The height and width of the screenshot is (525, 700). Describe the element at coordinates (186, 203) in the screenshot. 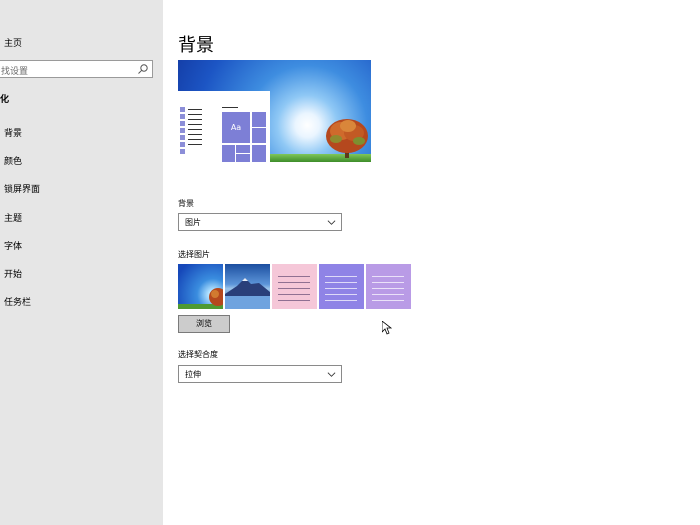

I see `background-label: 背景` at that location.